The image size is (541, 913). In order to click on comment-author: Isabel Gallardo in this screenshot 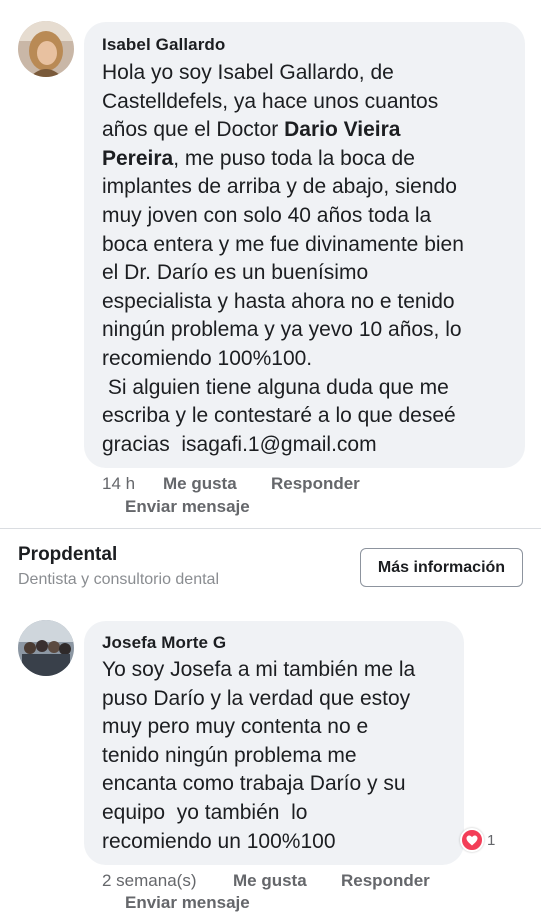, I will do `click(163, 45)`.